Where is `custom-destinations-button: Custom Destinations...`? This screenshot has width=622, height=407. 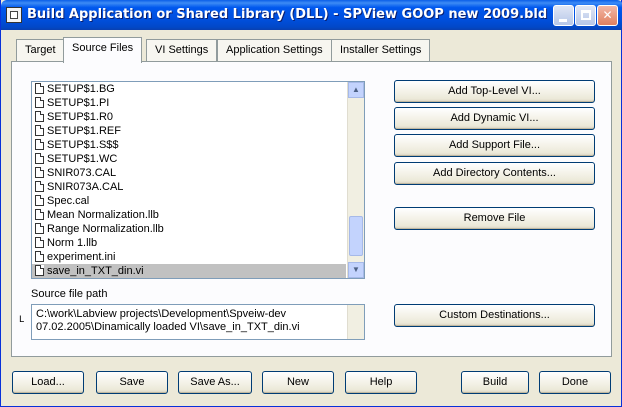 custom-destinations-button: Custom Destinations... is located at coordinates (494, 315).